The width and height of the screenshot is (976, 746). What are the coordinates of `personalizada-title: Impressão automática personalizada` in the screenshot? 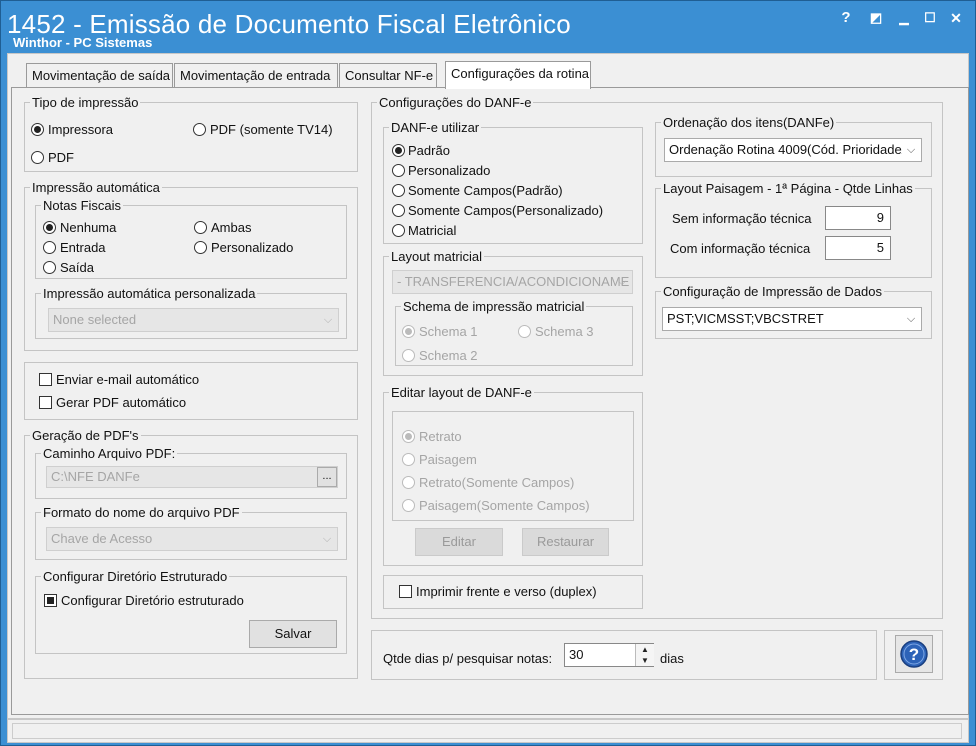 It's located at (149, 293).